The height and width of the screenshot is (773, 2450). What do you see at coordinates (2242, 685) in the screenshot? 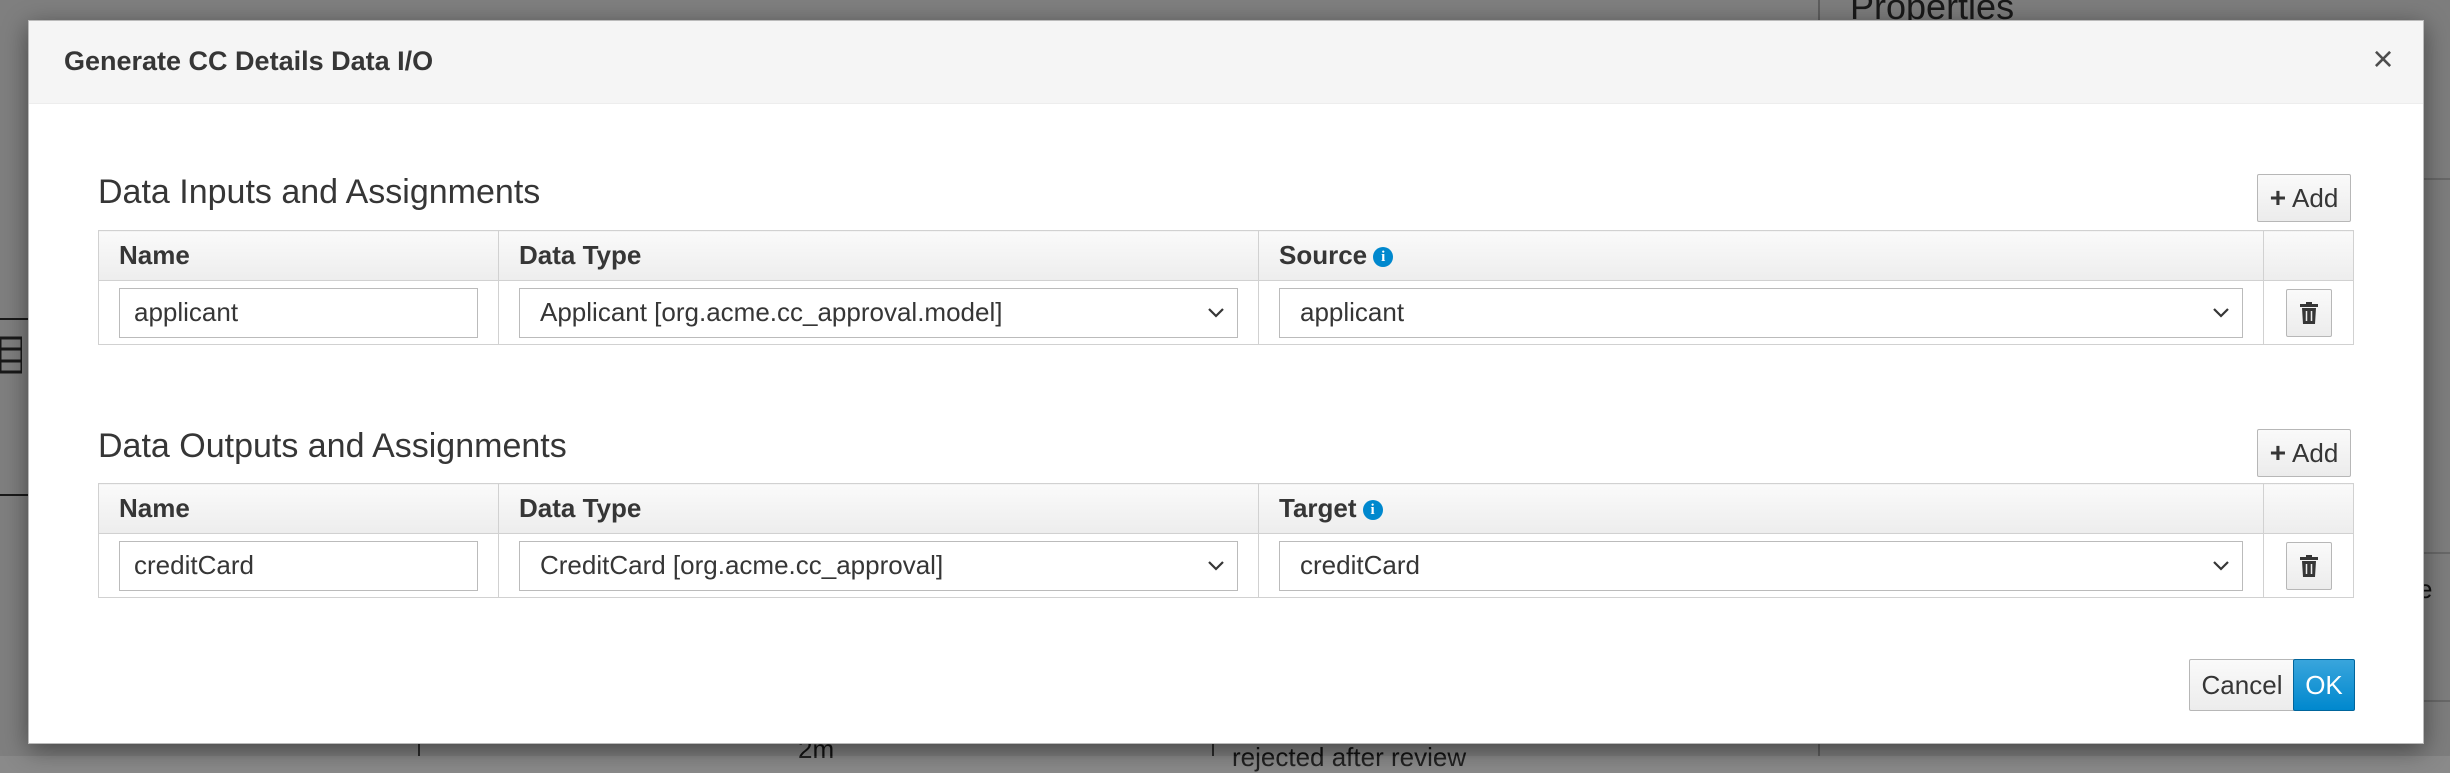
I see `cancel-button: Cancel` at bounding box center [2242, 685].